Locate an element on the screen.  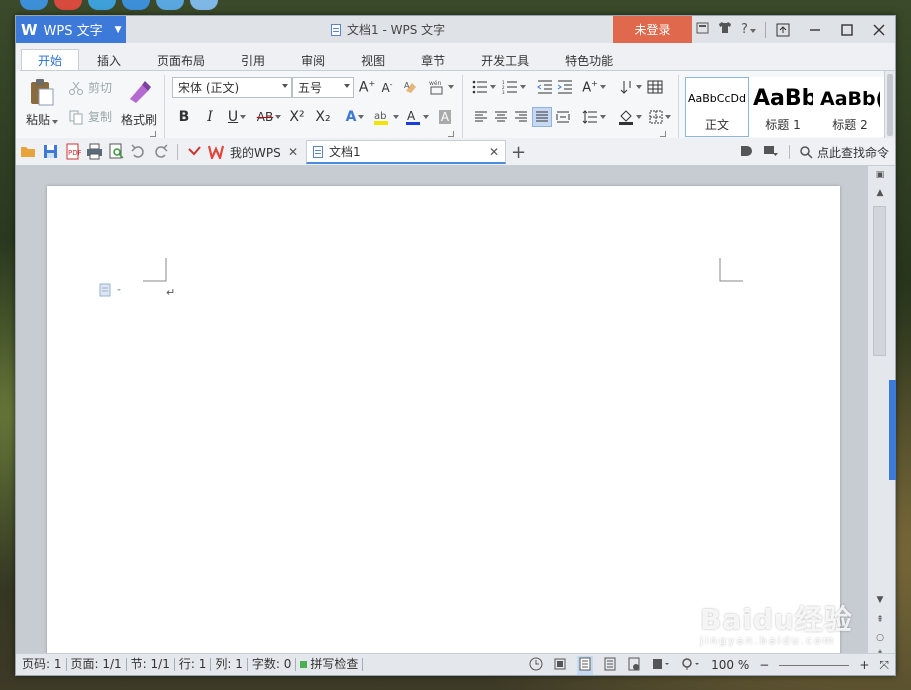
speech-icon is located at coordinates (746, 152).